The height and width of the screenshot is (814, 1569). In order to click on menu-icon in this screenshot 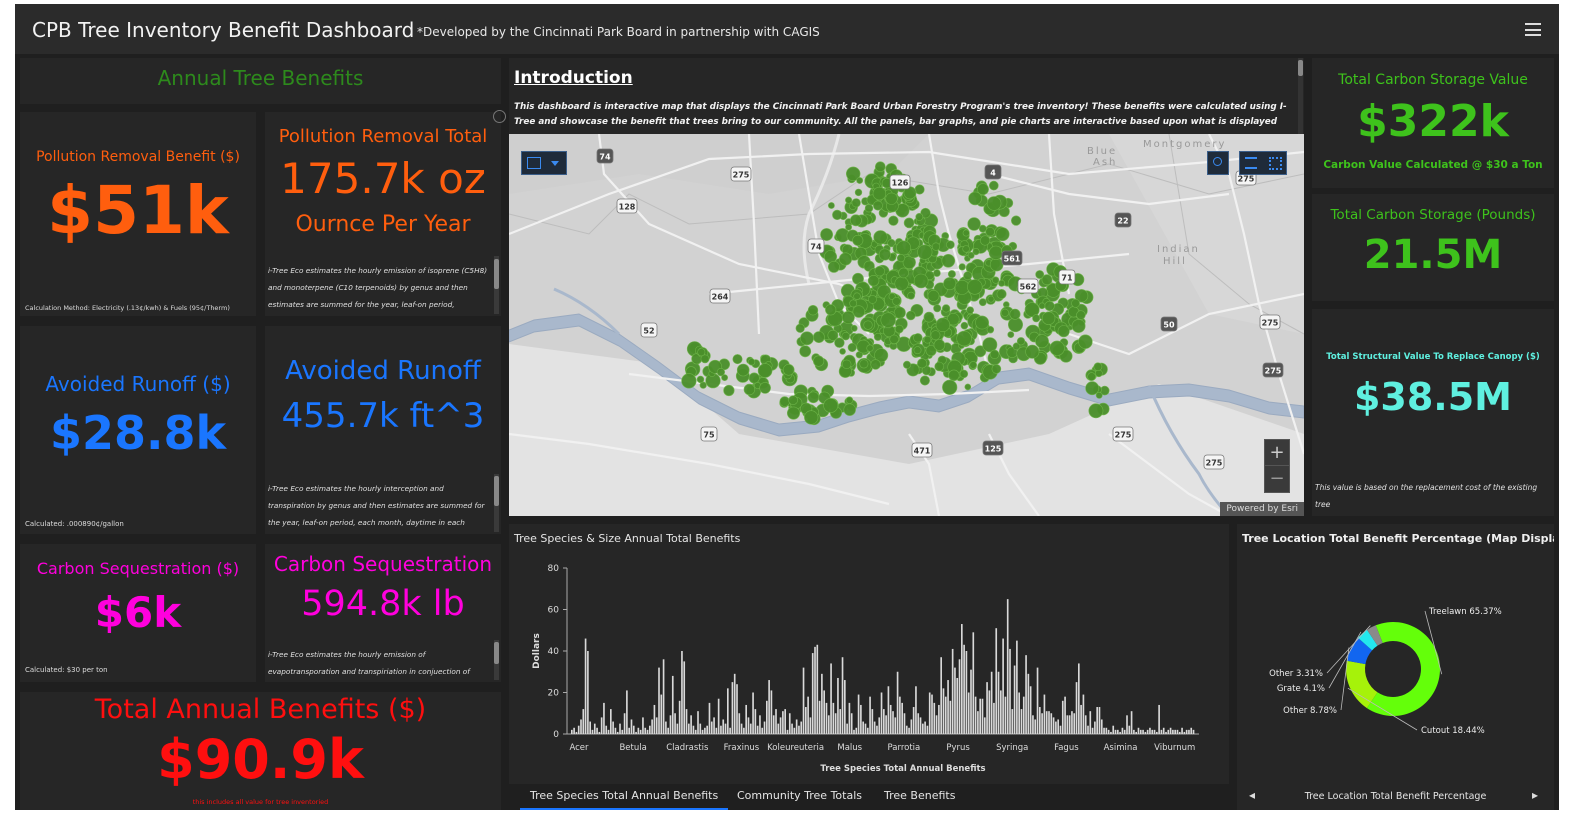, I will do `click(1533, 29)`.